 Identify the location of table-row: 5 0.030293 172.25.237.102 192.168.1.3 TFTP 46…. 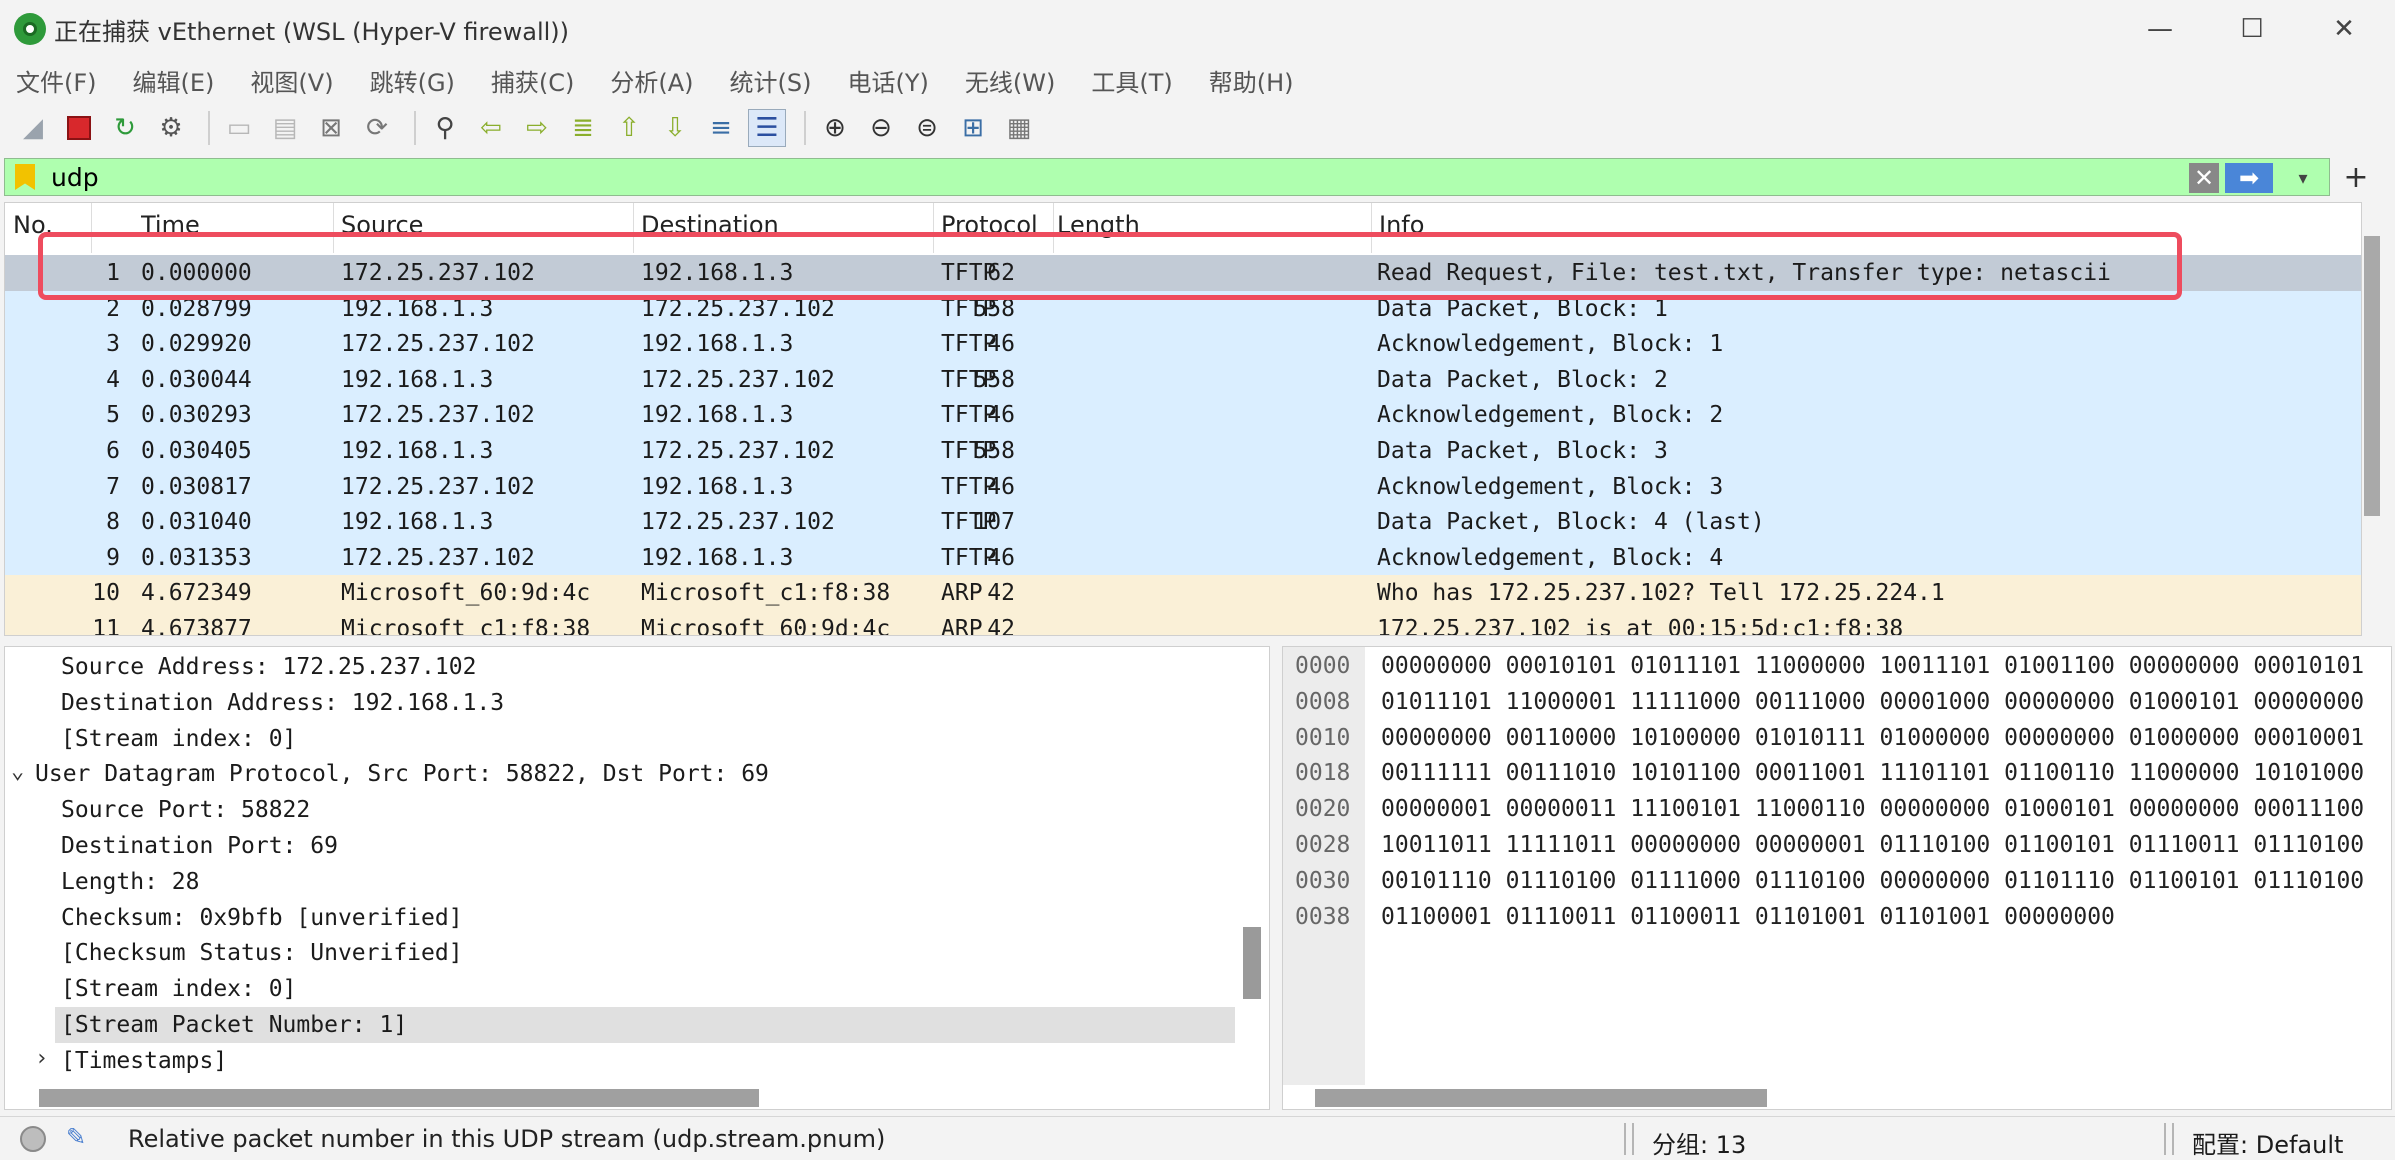
(1183, 415).